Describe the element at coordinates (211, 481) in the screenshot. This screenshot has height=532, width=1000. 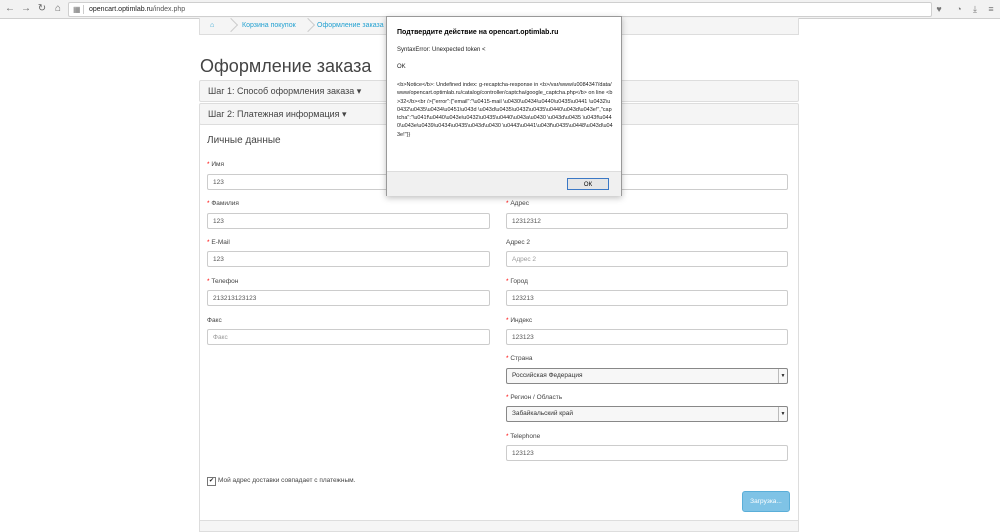
I see `same-address-checkbox: ✔` at that location.